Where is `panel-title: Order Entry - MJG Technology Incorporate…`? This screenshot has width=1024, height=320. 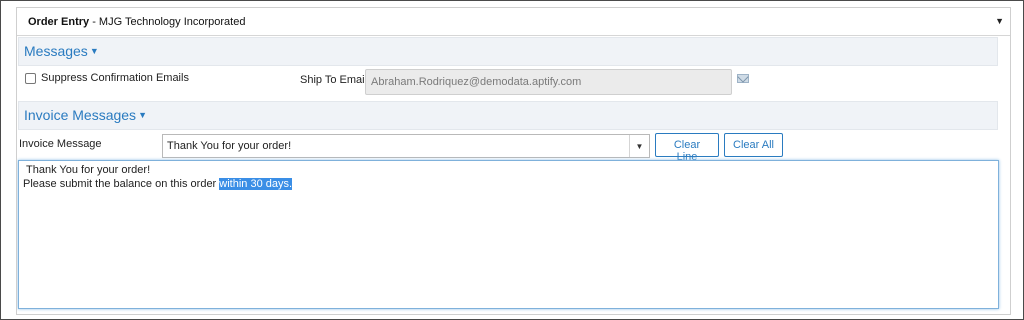
panel-title: Order Entry - MJG Technology Incorporate… is located at coordinates (136, 22).